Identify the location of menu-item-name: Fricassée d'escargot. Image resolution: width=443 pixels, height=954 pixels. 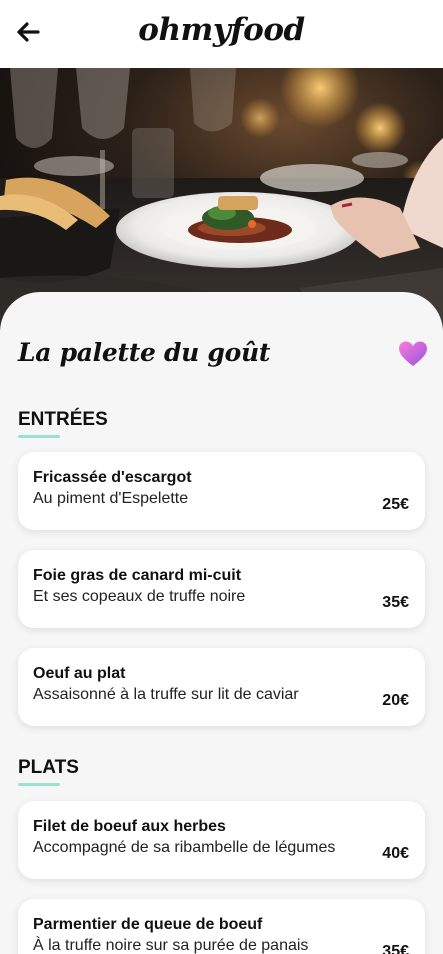
(112, 477).